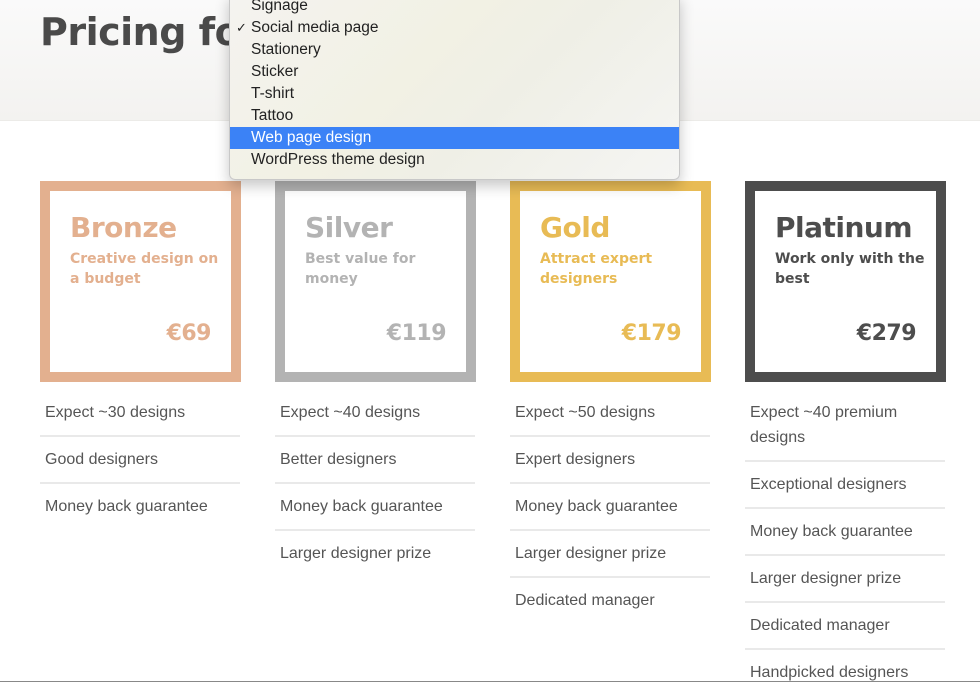  Describe the element at coordinates (829, 672) in the screenshot. I see `feature-item: Handpicked designers` at that location.